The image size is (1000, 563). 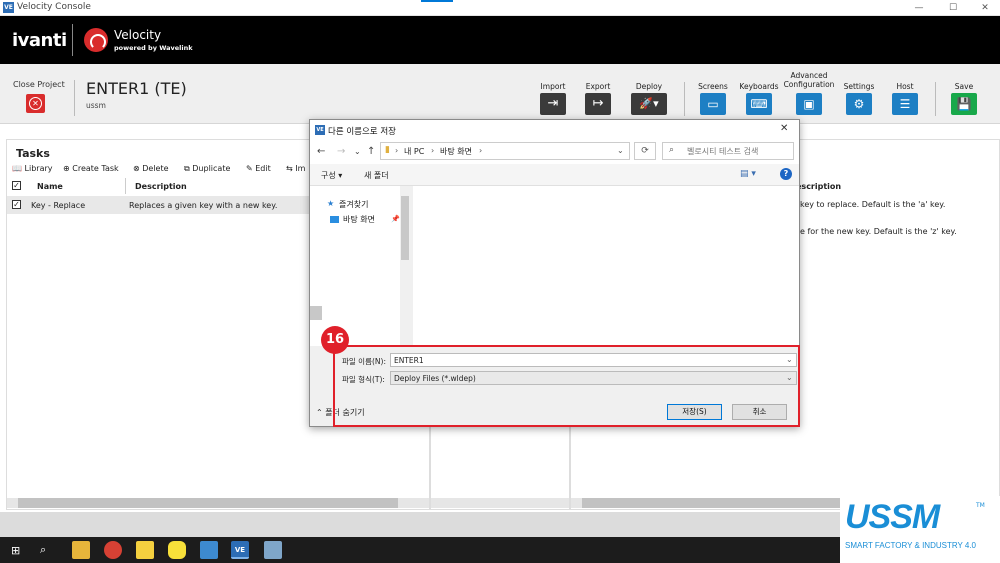 I want to click on plus-circle-icon: ⊕, so click(x=66, y=168).